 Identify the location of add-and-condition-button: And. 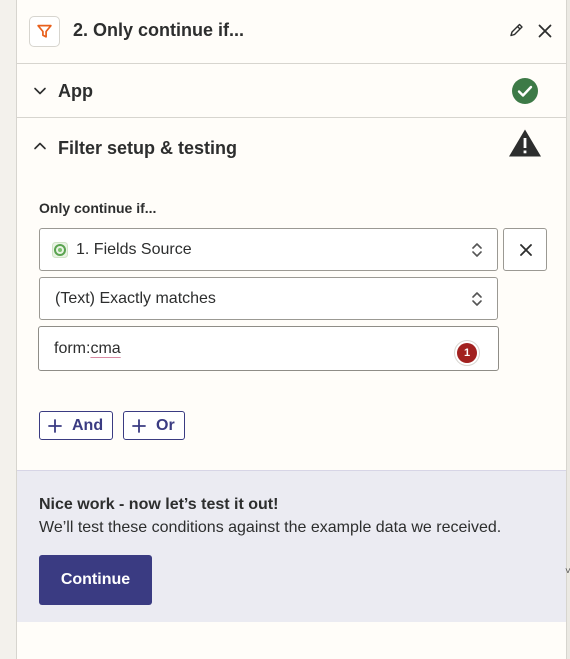
(76, 425).